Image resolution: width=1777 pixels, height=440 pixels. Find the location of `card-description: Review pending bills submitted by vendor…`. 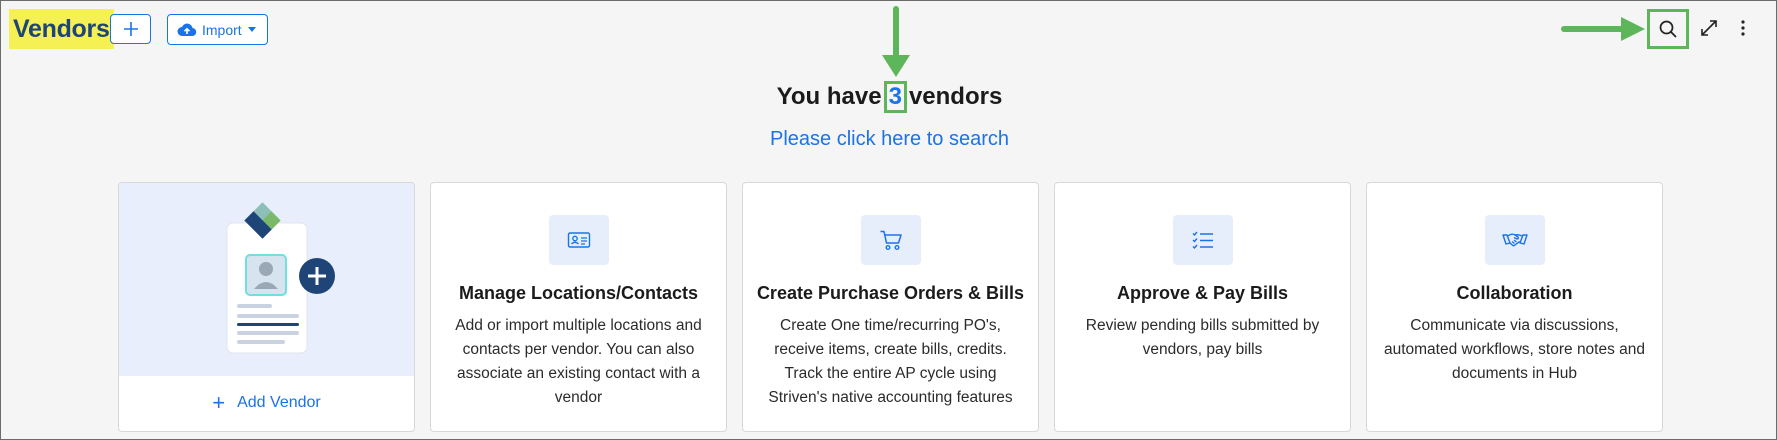

card-description: Review pending bills submitted by vendor… is located at coordinates (1202, 337).